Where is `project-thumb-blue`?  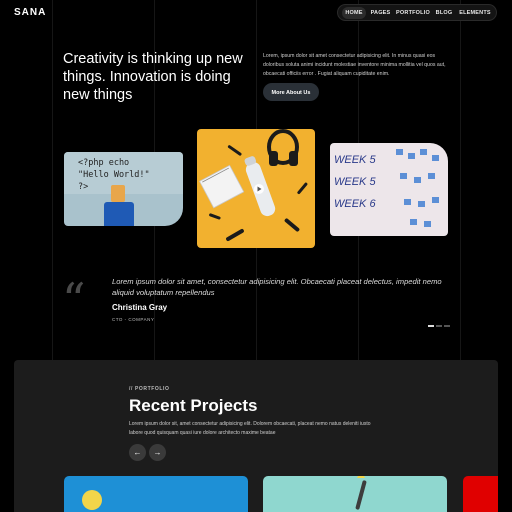 project-thumb-blue is located at coordinates (156, 494).